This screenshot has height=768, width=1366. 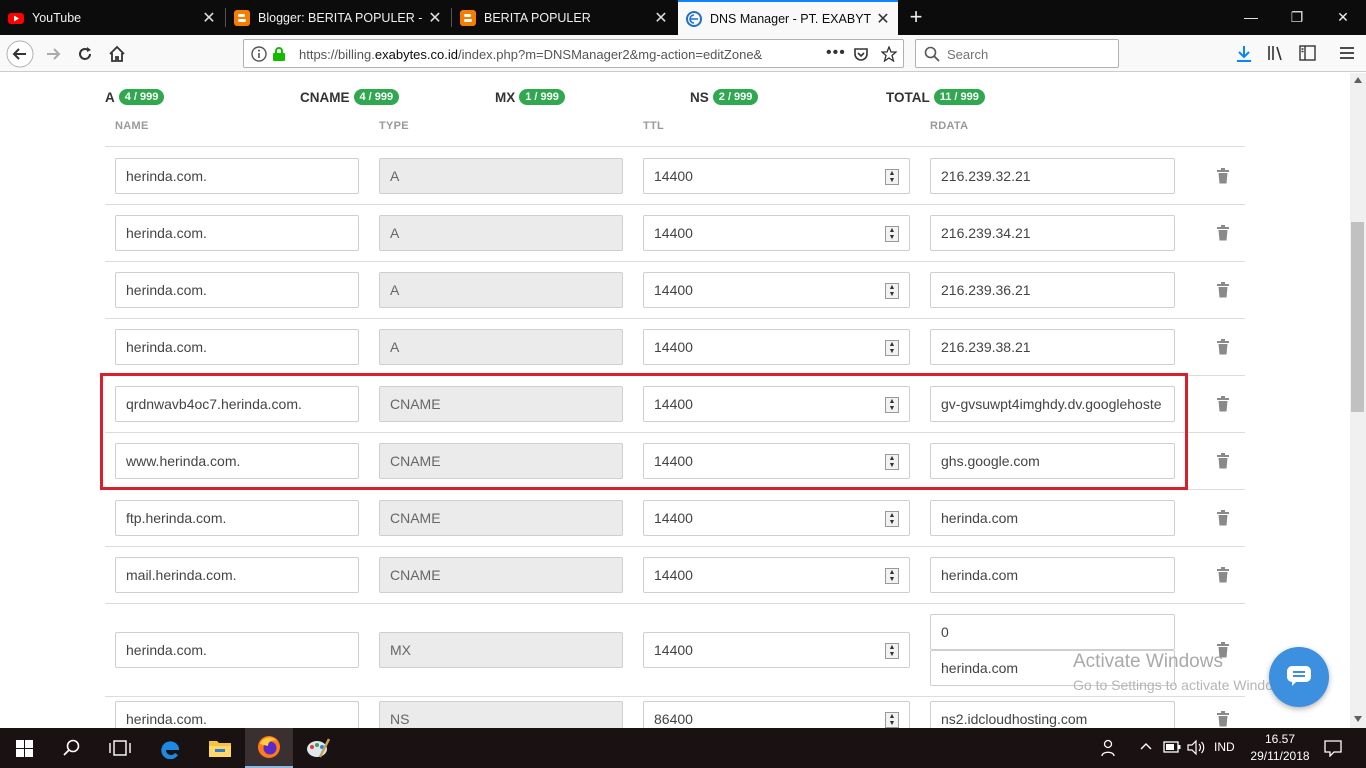 I want to click on taskbar-edge, so click(x=170, y=748).